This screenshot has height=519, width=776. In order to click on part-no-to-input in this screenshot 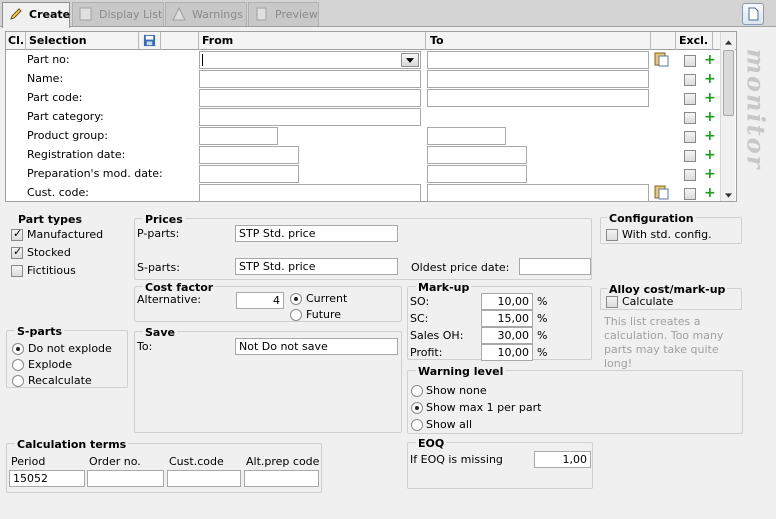, I will do `click(538, 60)`.